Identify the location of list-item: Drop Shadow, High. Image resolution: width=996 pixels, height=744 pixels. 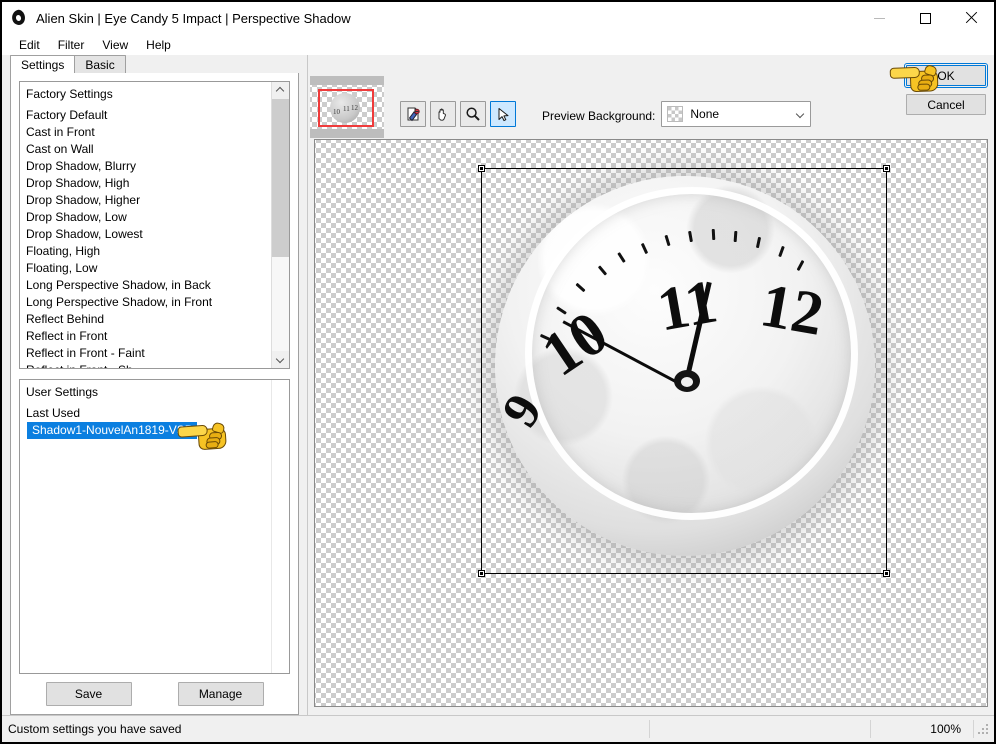
(145, 183).